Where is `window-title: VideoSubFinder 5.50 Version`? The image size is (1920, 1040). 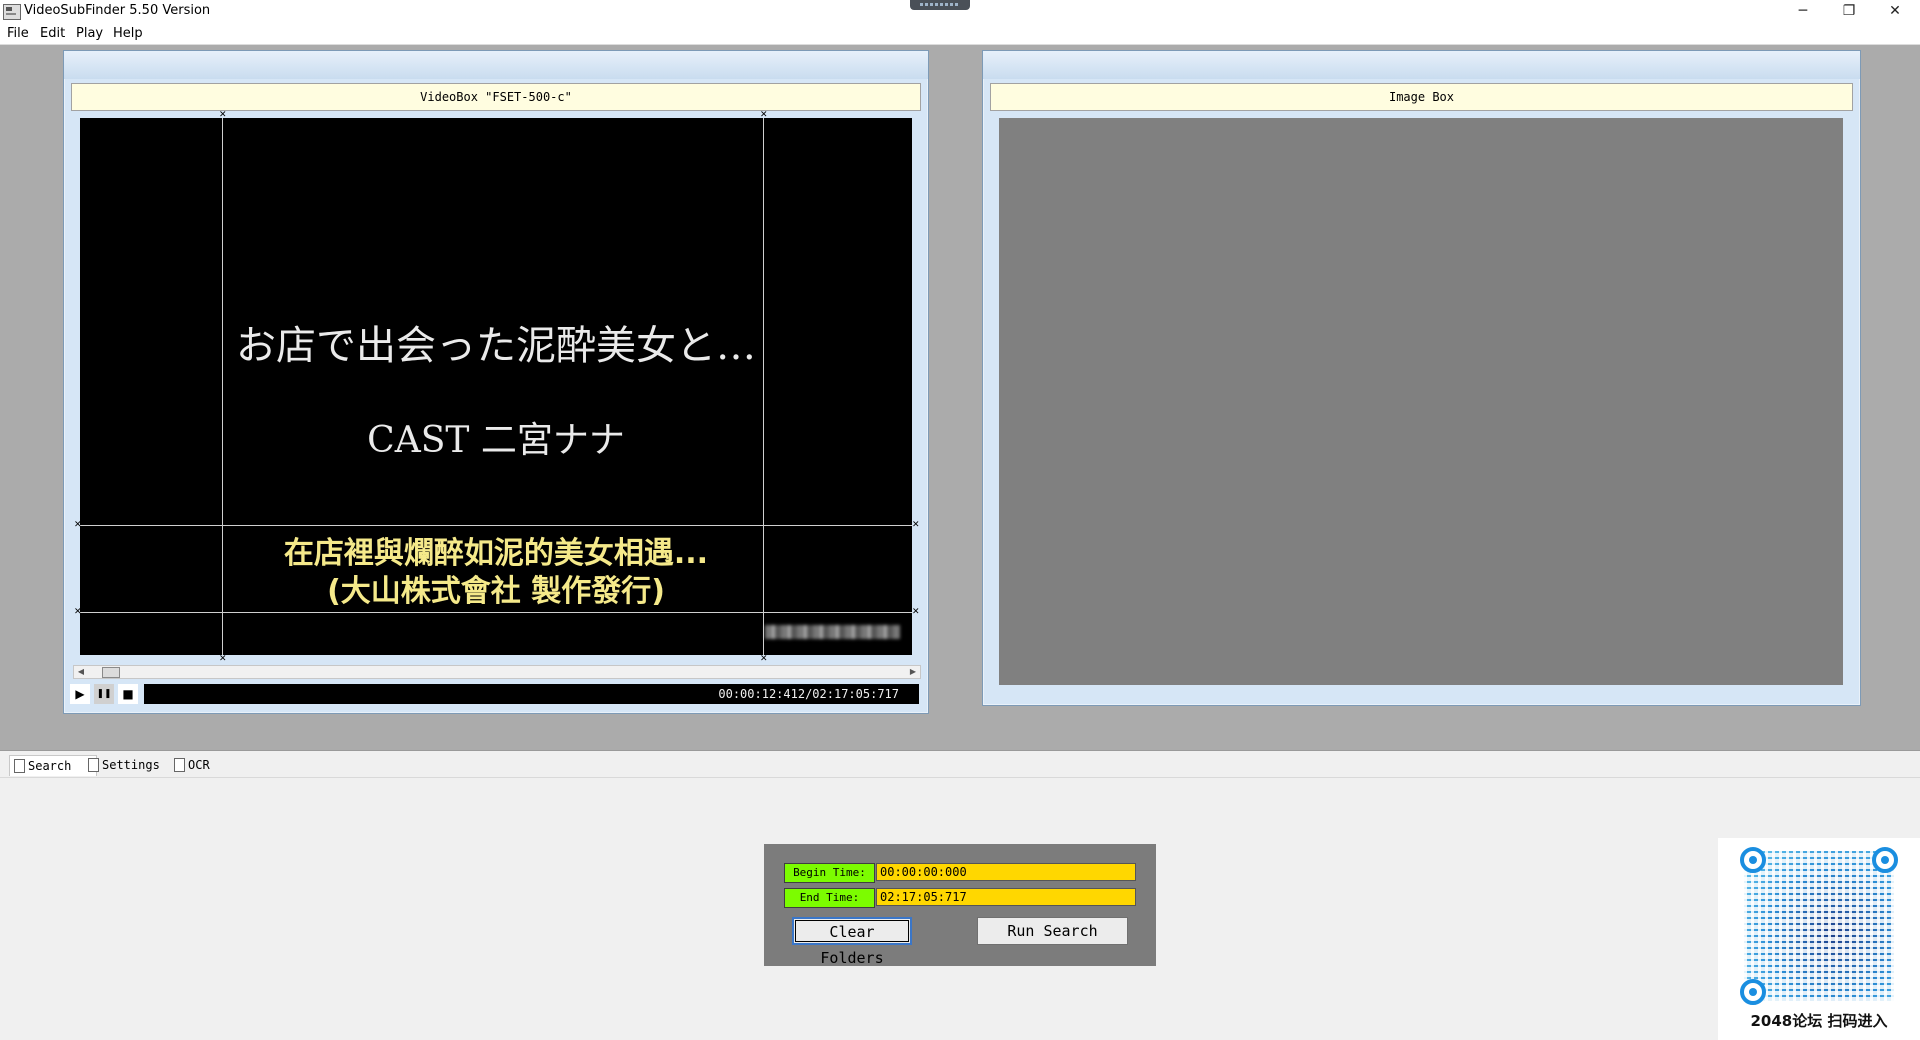 window-title: VideoSubFinder 5.50 Version is located at coordinates (117, 10).